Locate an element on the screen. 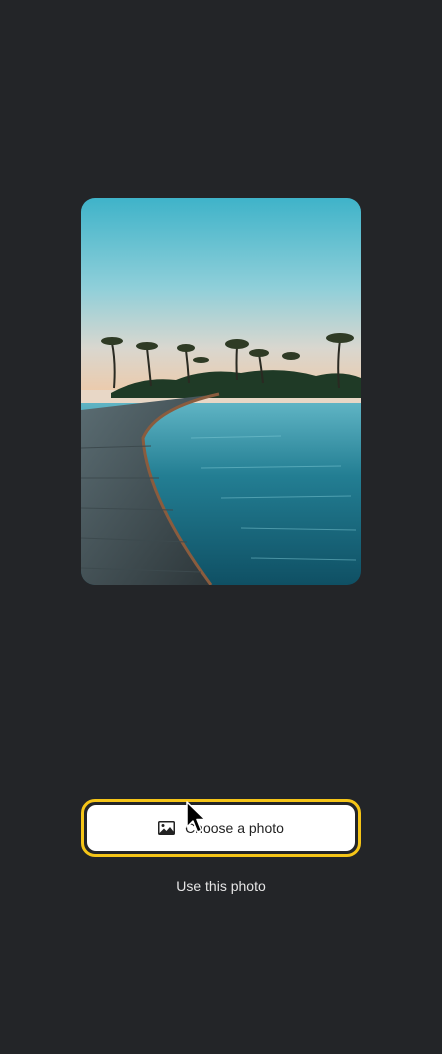 The height and width of the screenshot is (1054, 442). choose-photo-label: Choose a photo is located at coordinates (234, 828).